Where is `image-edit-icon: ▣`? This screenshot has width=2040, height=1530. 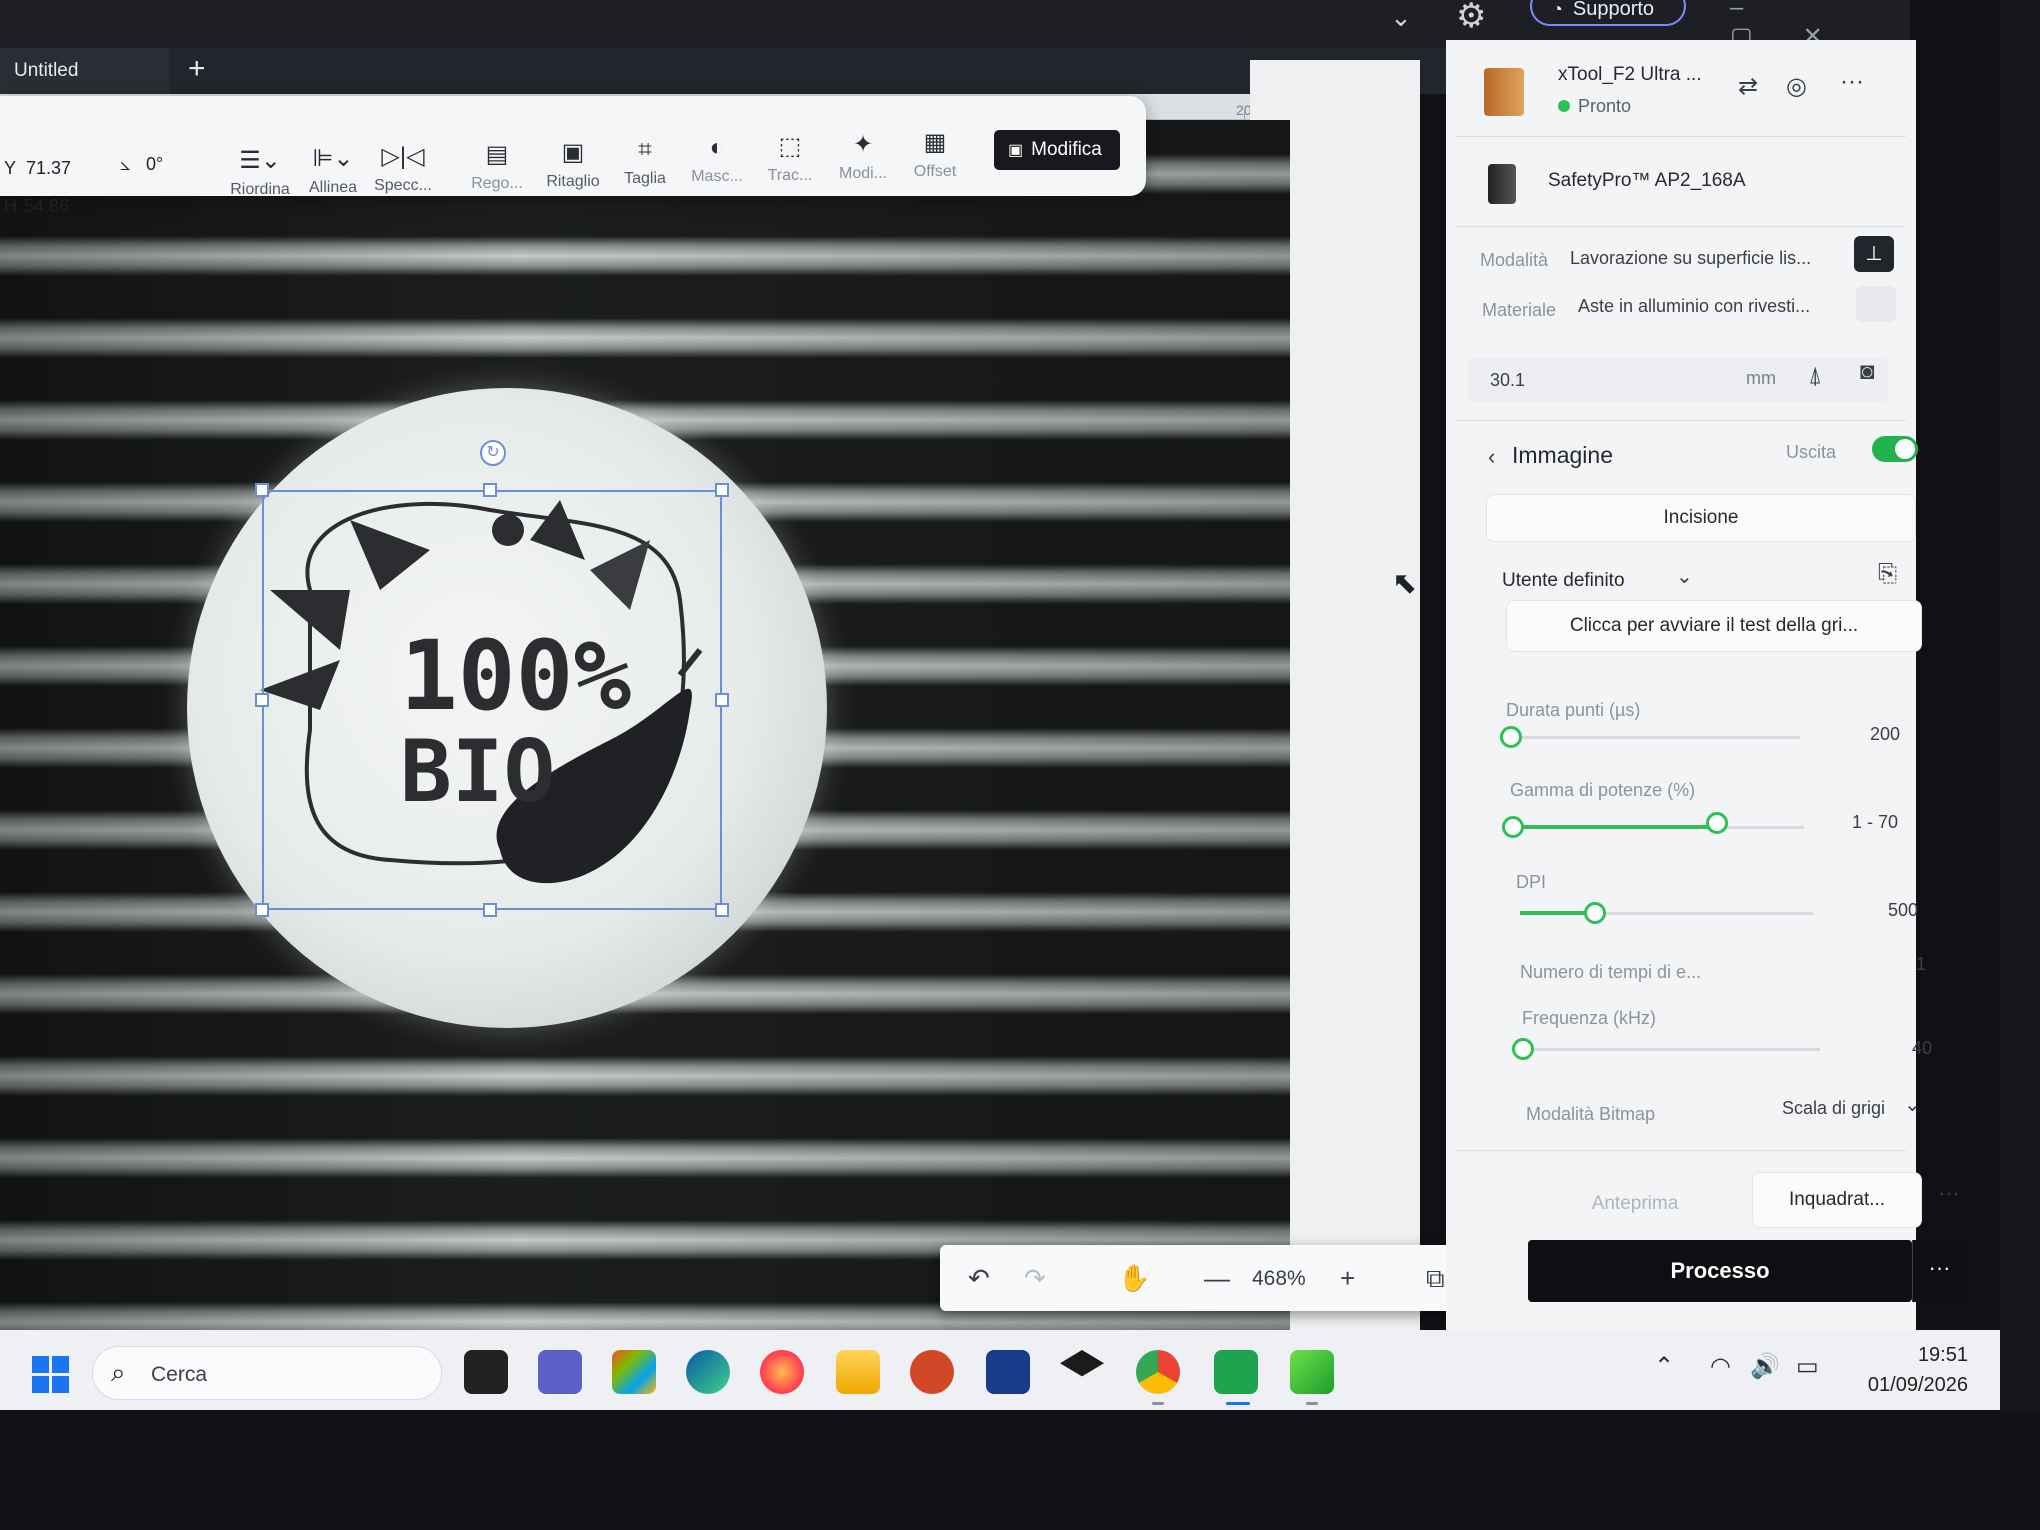
image-edit-icon: ▣ is located at coordinates (1016, 150).